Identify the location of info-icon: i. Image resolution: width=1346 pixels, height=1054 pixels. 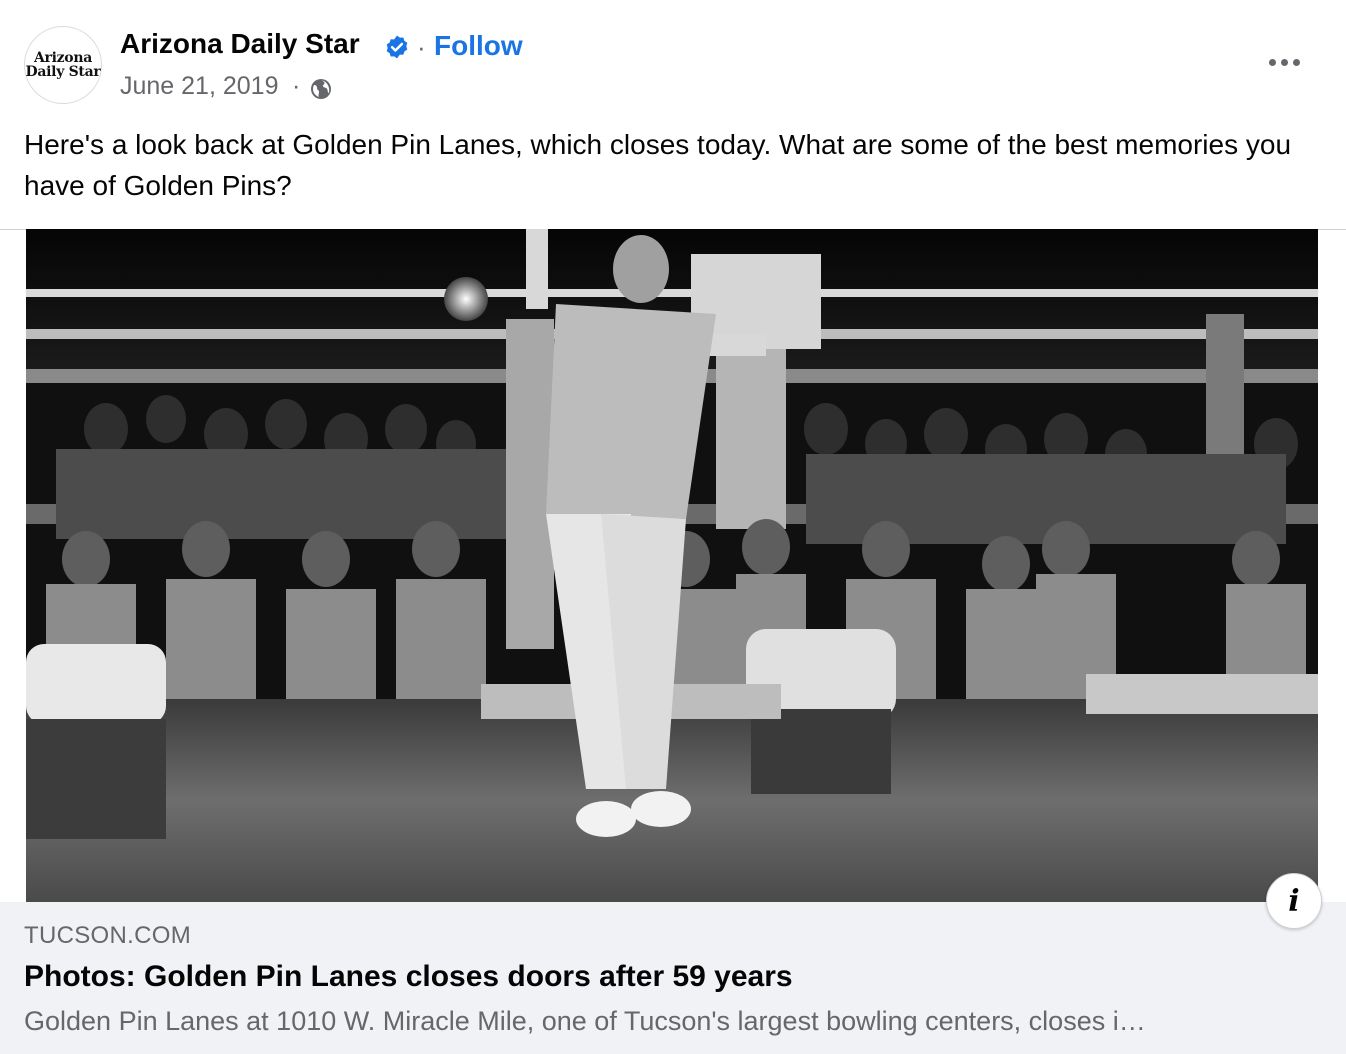
(1294, 901).